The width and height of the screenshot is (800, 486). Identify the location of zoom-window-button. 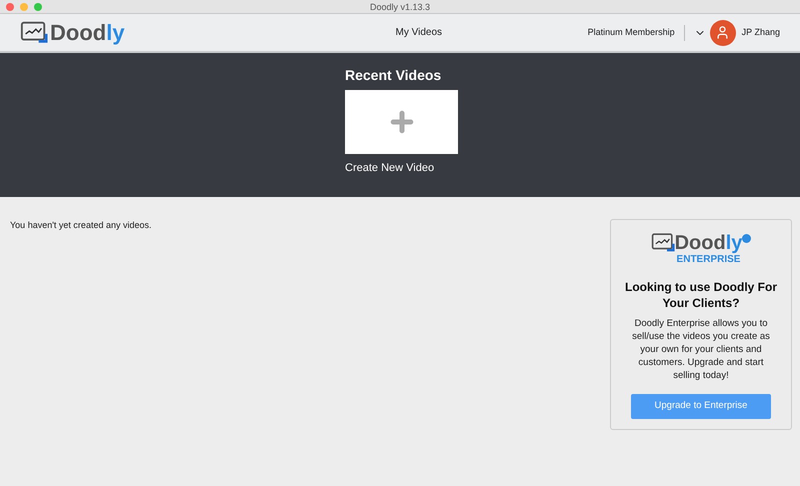
(38, 6).